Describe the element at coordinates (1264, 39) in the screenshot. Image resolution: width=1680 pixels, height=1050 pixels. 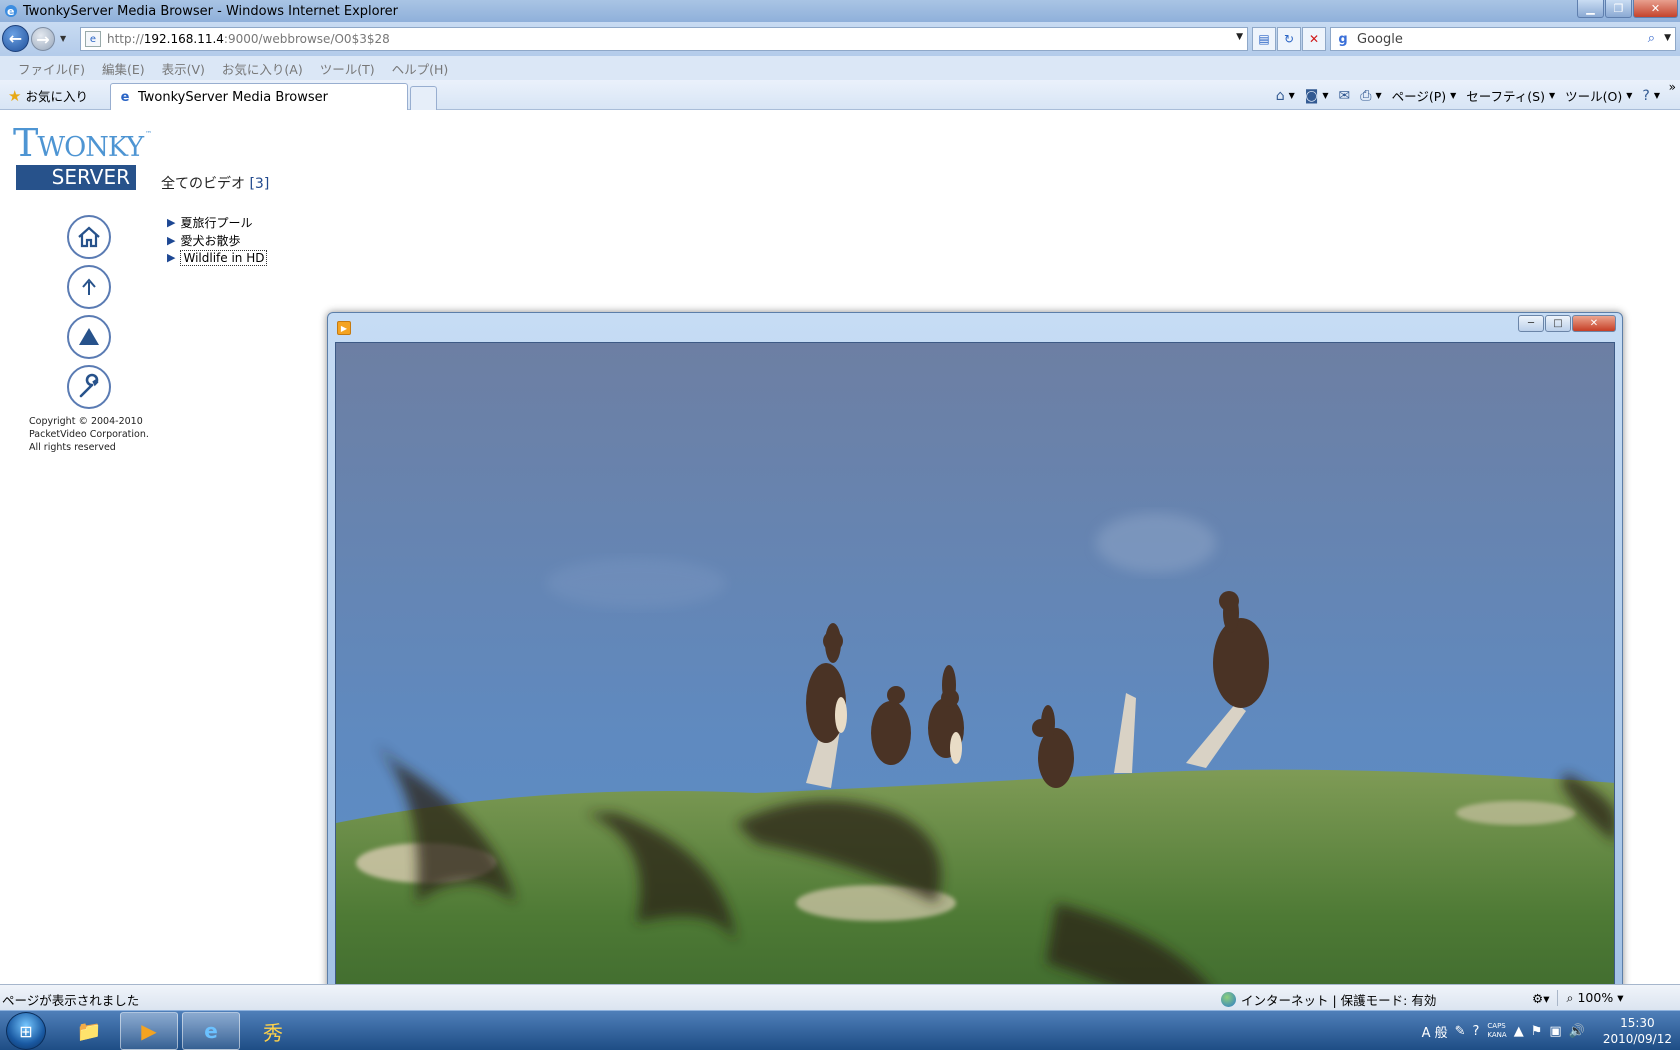
I see `compatibility-view-icon: ▤` at that location.